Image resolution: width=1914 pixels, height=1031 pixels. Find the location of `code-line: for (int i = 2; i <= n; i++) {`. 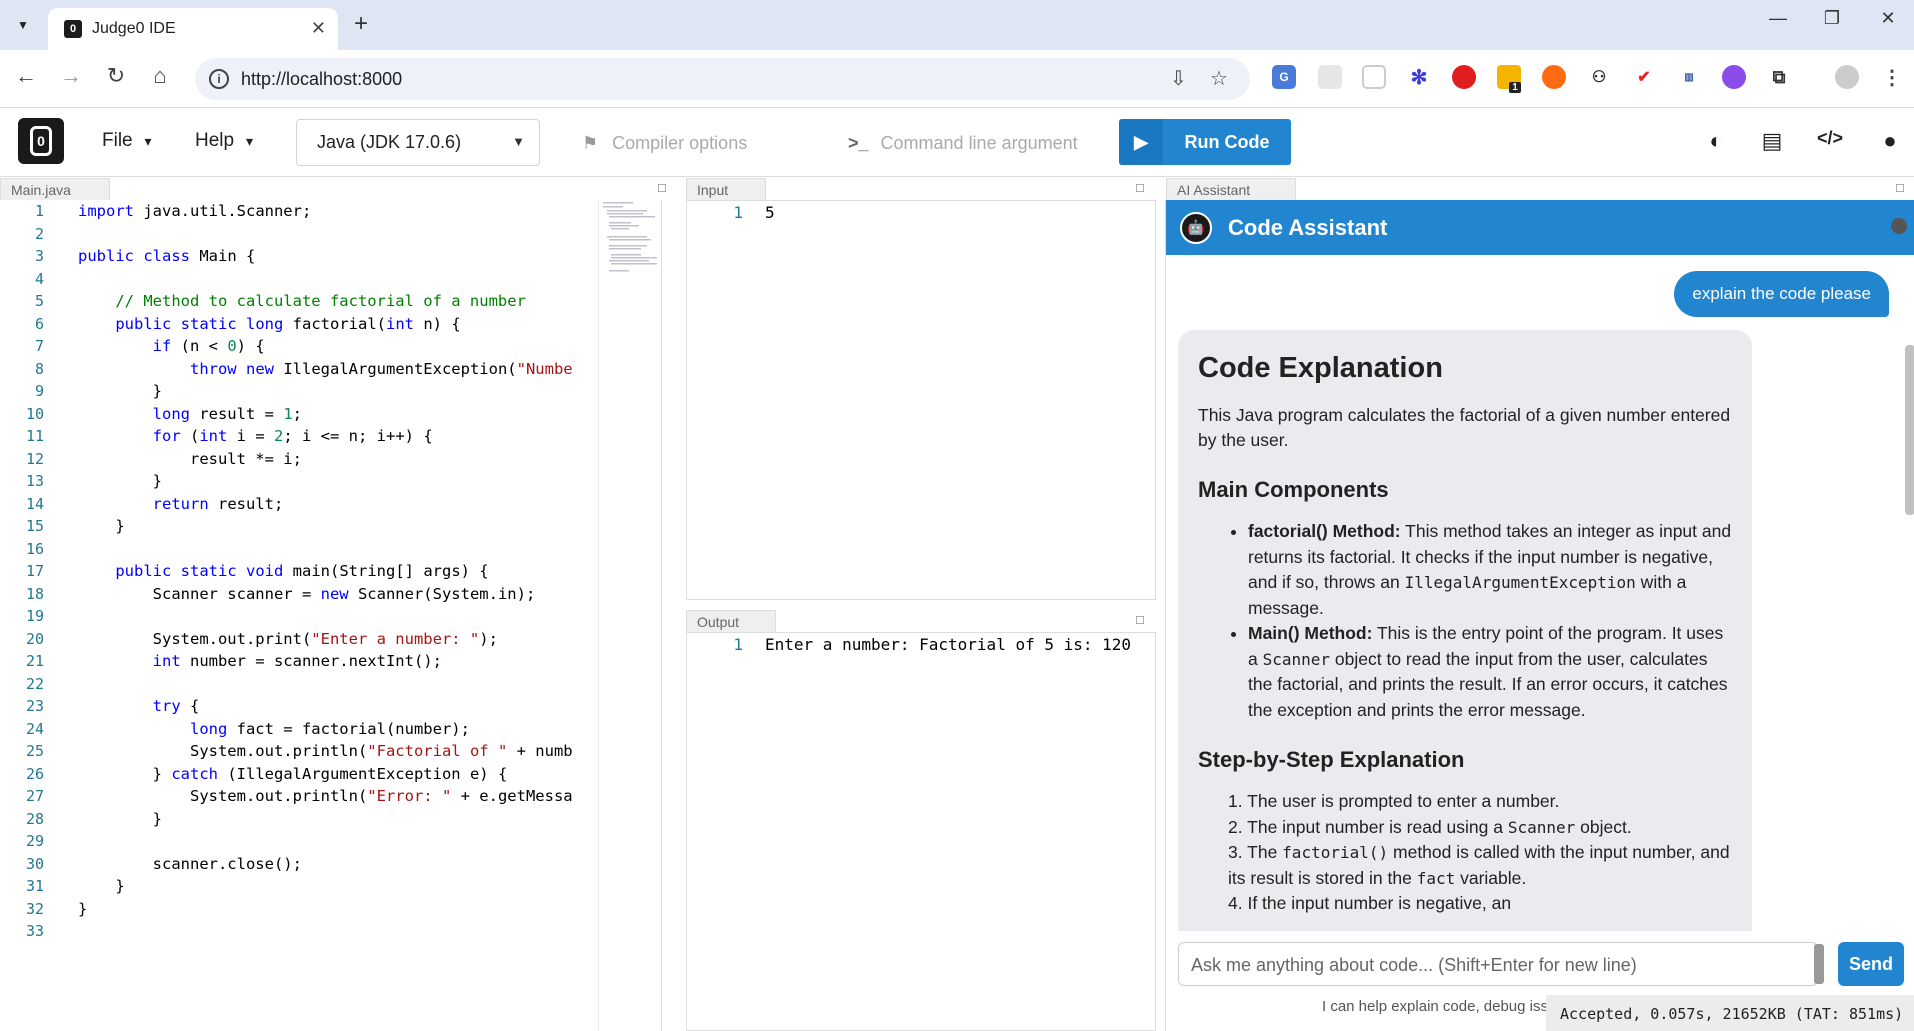

code-line: for (int i = 2; i <= n; i++) { is located at coordinates (292, 436).